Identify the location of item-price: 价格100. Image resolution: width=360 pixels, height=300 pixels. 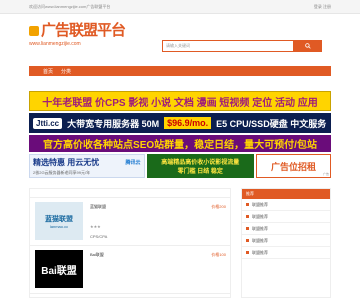
(218, 254).